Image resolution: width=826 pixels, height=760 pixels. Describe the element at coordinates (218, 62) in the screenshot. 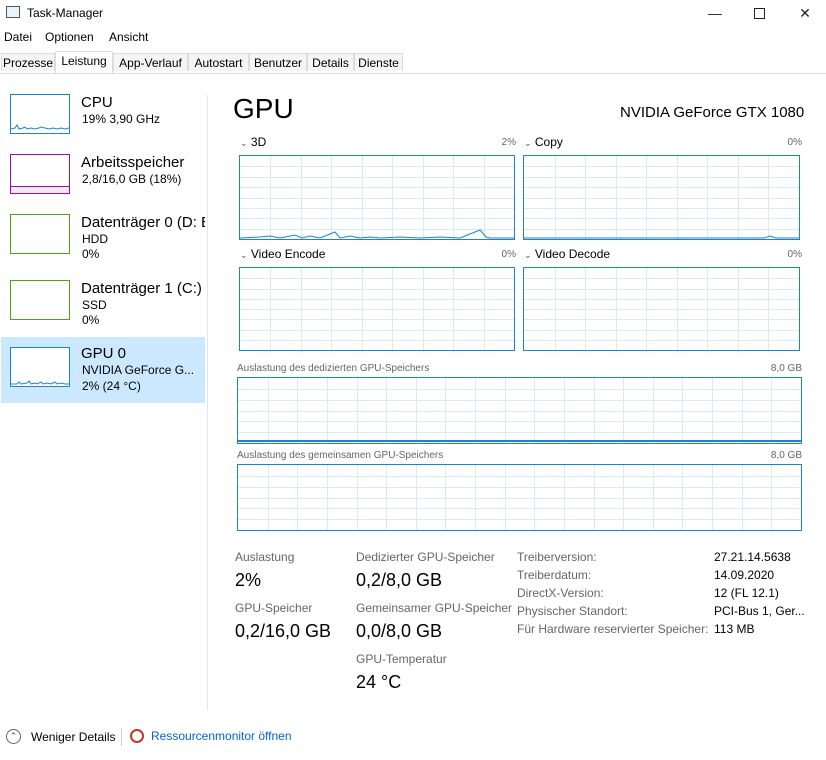

I see `tab-autostart: Autostart` at that location.